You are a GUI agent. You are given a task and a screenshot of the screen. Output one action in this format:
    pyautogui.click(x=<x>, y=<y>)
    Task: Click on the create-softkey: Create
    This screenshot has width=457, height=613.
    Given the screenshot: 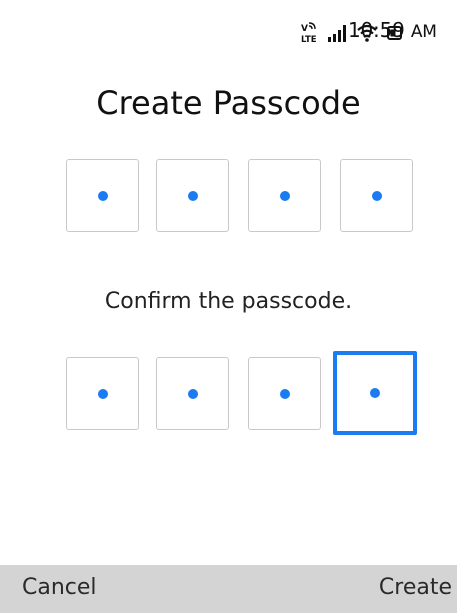 What is the action you would take?
    pyautogui.click(x=415, y=587)
    